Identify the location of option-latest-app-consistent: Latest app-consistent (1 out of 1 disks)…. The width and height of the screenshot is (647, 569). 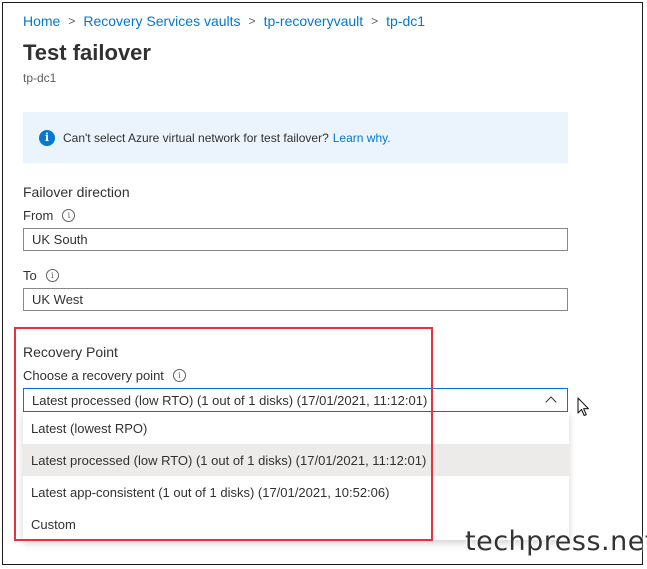
(296, 492).